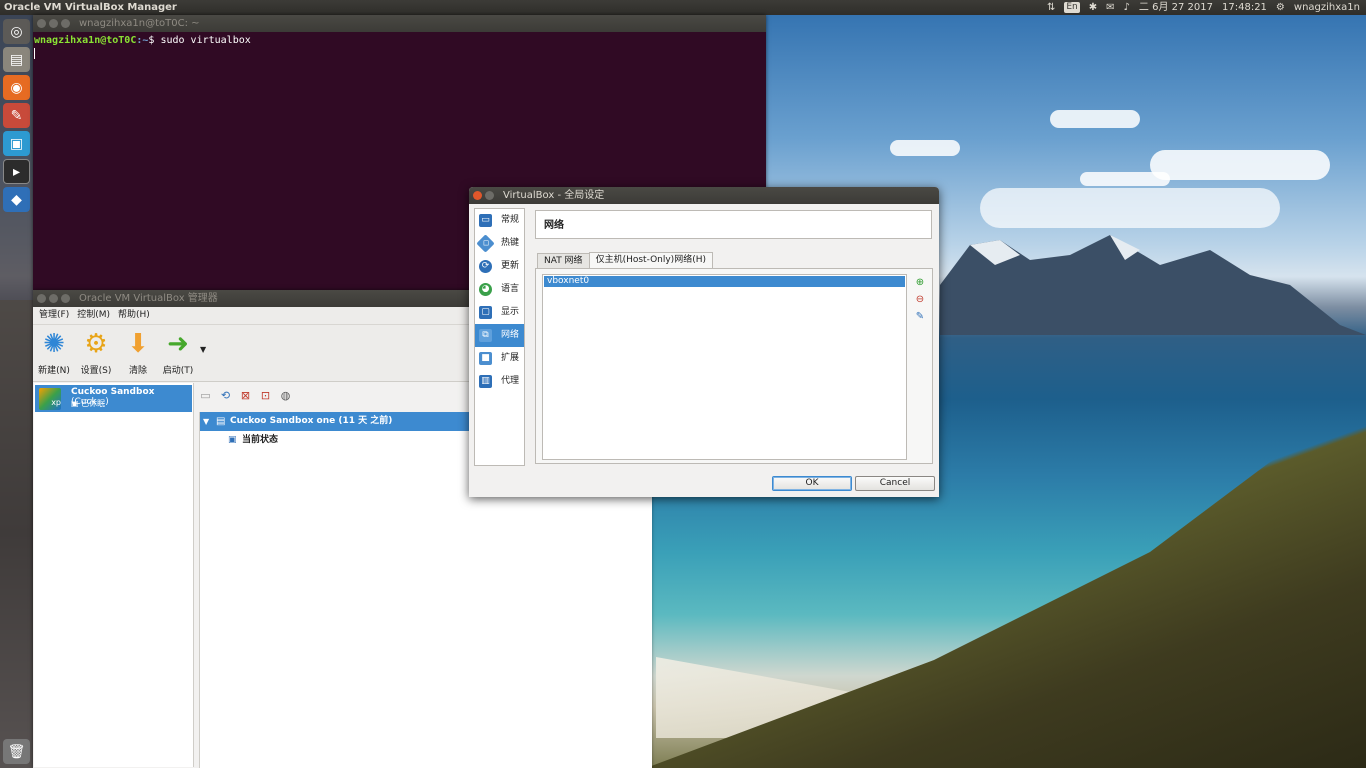 Image resolution: width=1366 pixels, height=768 pixels. I want to click on firefox-icon: ◉, so click(16, 87).